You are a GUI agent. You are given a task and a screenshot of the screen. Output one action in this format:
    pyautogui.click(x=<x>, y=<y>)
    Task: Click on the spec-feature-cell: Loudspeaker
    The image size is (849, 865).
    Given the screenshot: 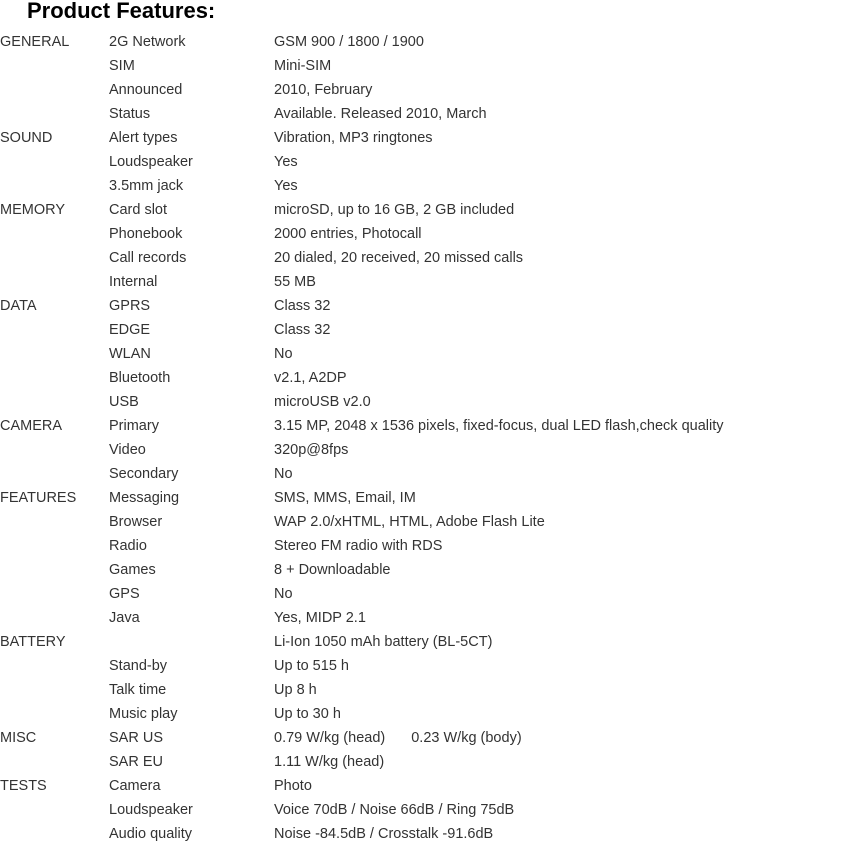 What is the action you would take?
    pyautogui.click(x=151, y=810)
    